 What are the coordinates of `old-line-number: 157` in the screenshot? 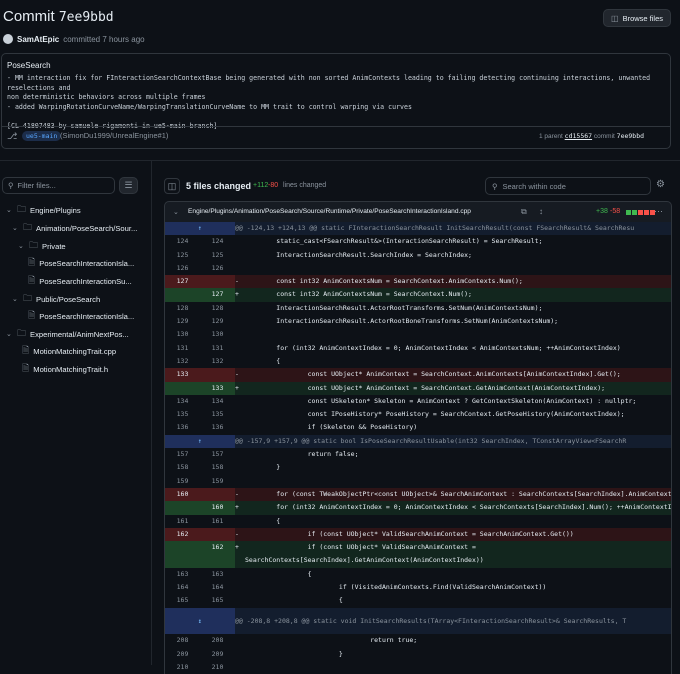 It's located at (182, 454).